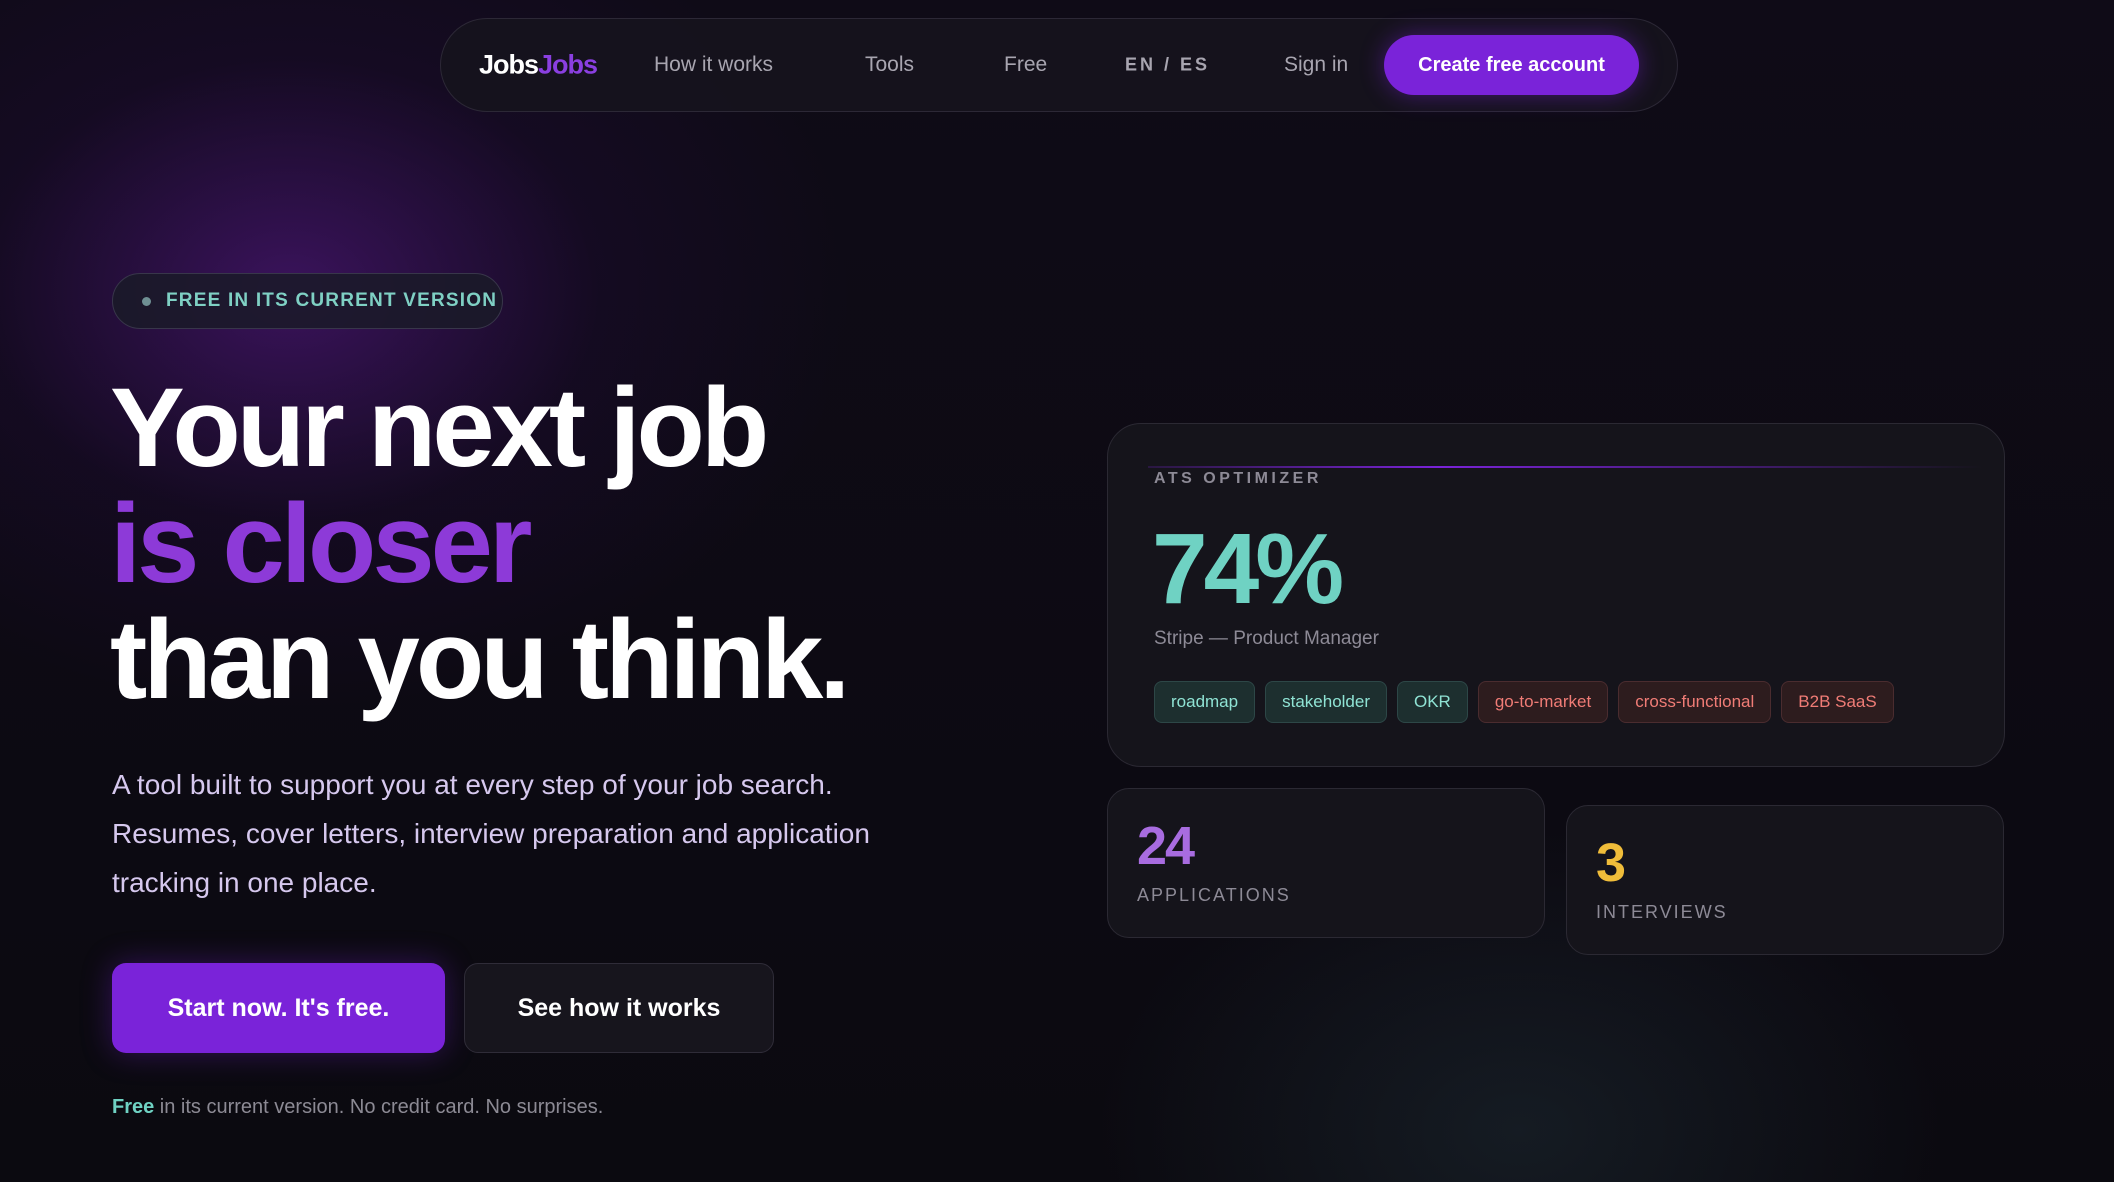 This screenshot has width=2114, height=1182. I want to click on free-version-badge: FREE IN ITS CURRENT VERSION, so click(307, 301).